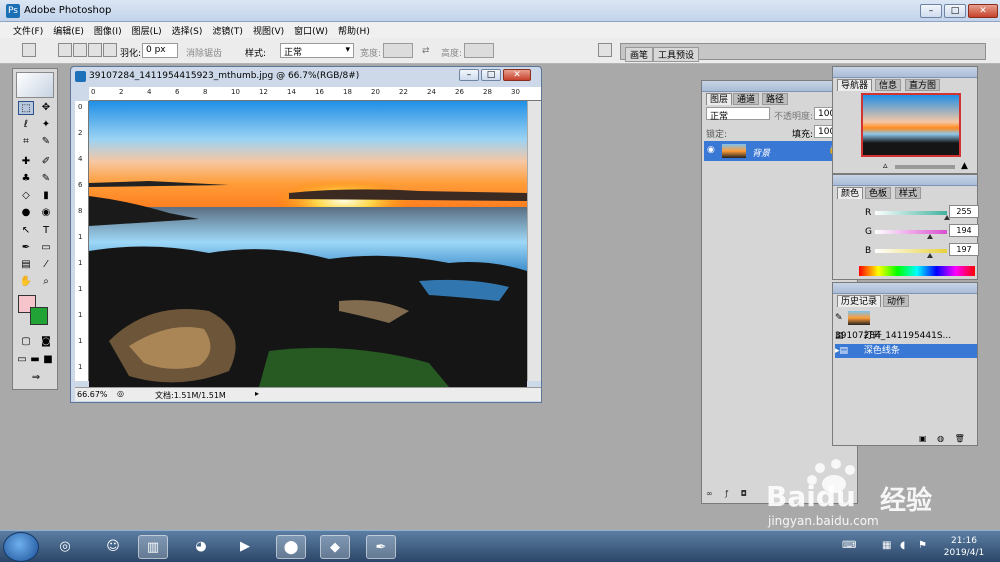 The width and height of the screenshot is (1000, 562). What do you see at coordinates (46, 108) in the screenshot?
I see `move-tool-icon: ✥` at bounding box center [46, 108].